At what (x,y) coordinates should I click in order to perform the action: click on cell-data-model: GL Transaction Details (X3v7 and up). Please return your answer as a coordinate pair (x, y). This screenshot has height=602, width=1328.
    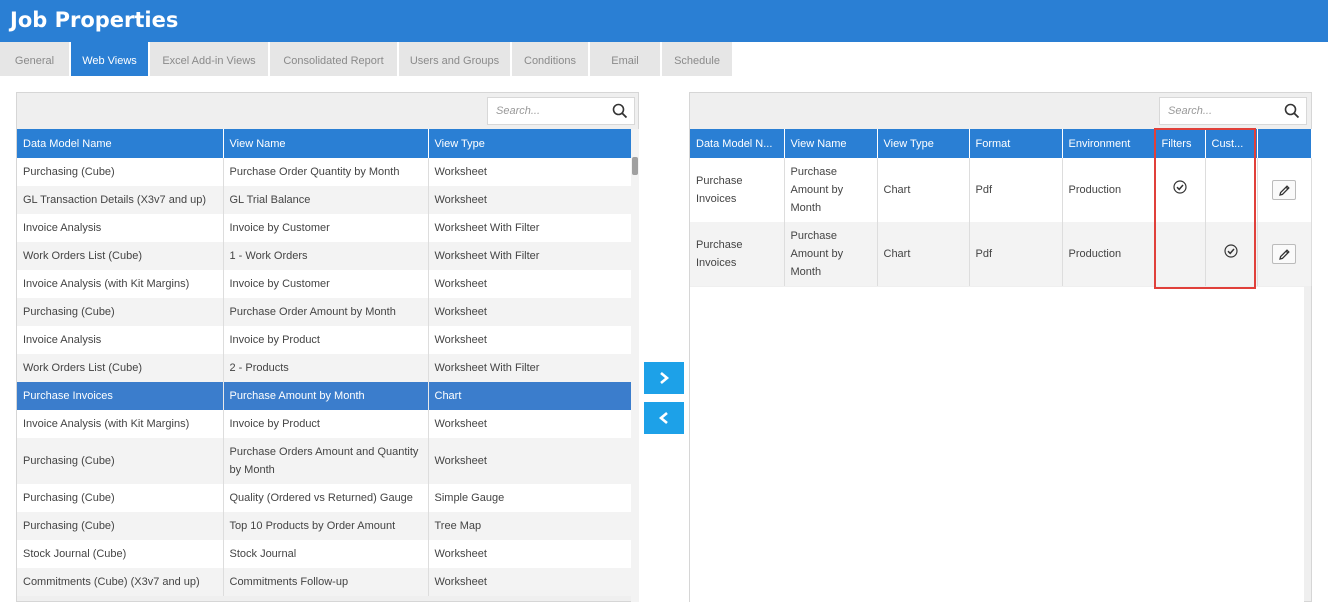
    Looking at the image, I should click on (120, 200).